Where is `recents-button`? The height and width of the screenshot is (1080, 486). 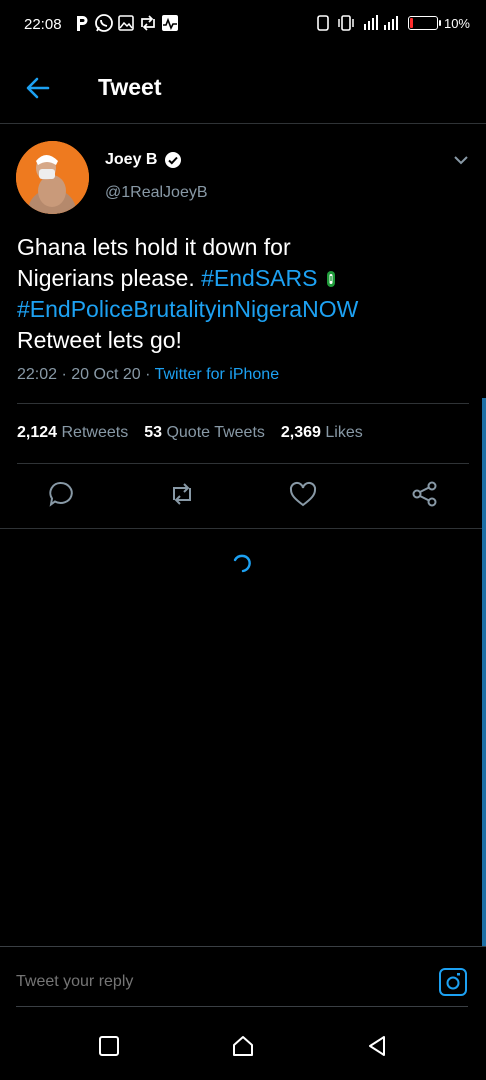
recents-button is located at coordinates (109, 1046).